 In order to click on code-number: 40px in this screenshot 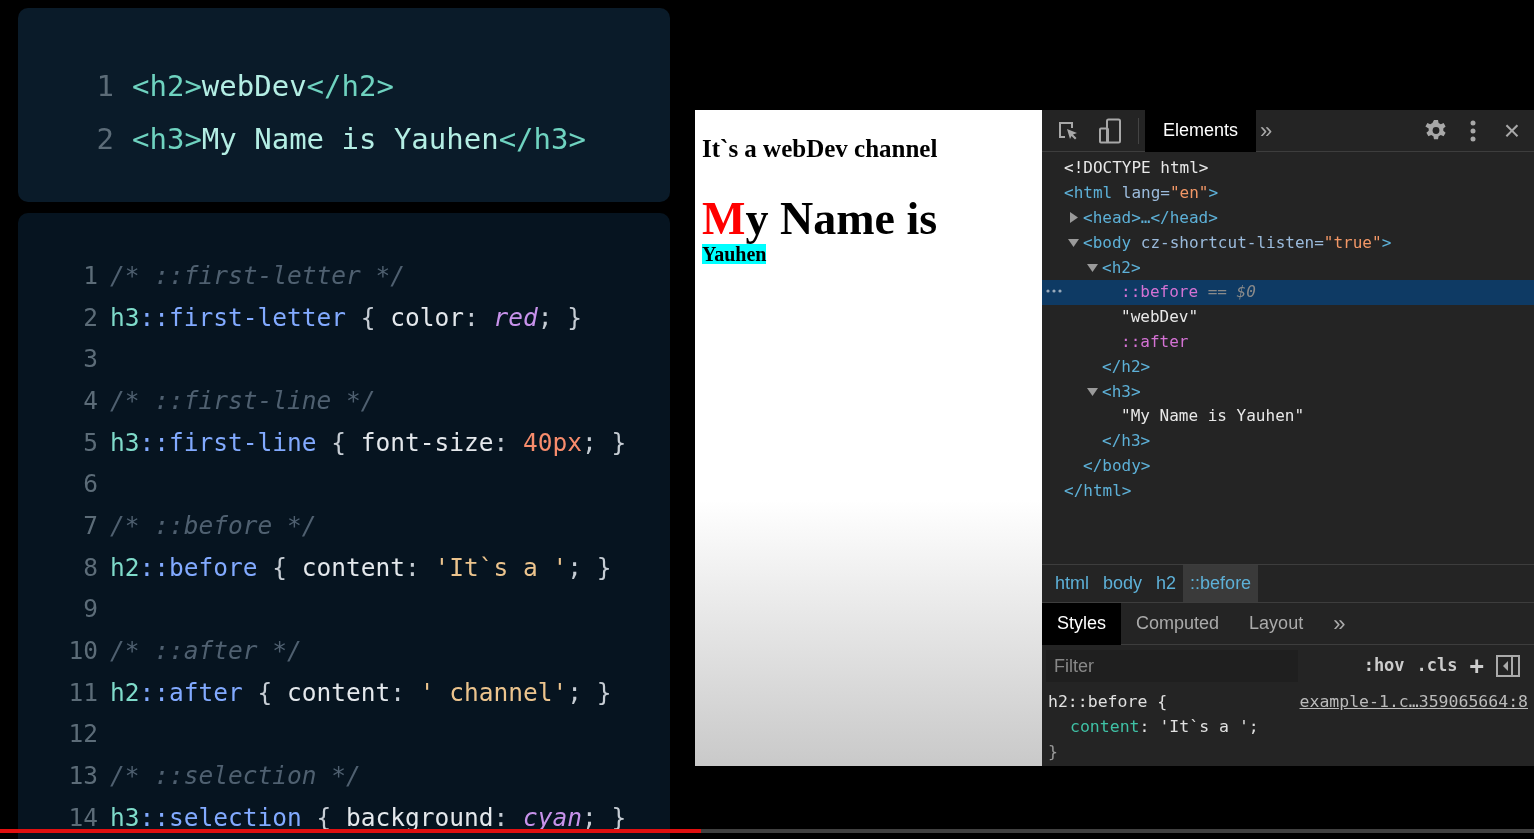, I will do `click(553, 442)`.